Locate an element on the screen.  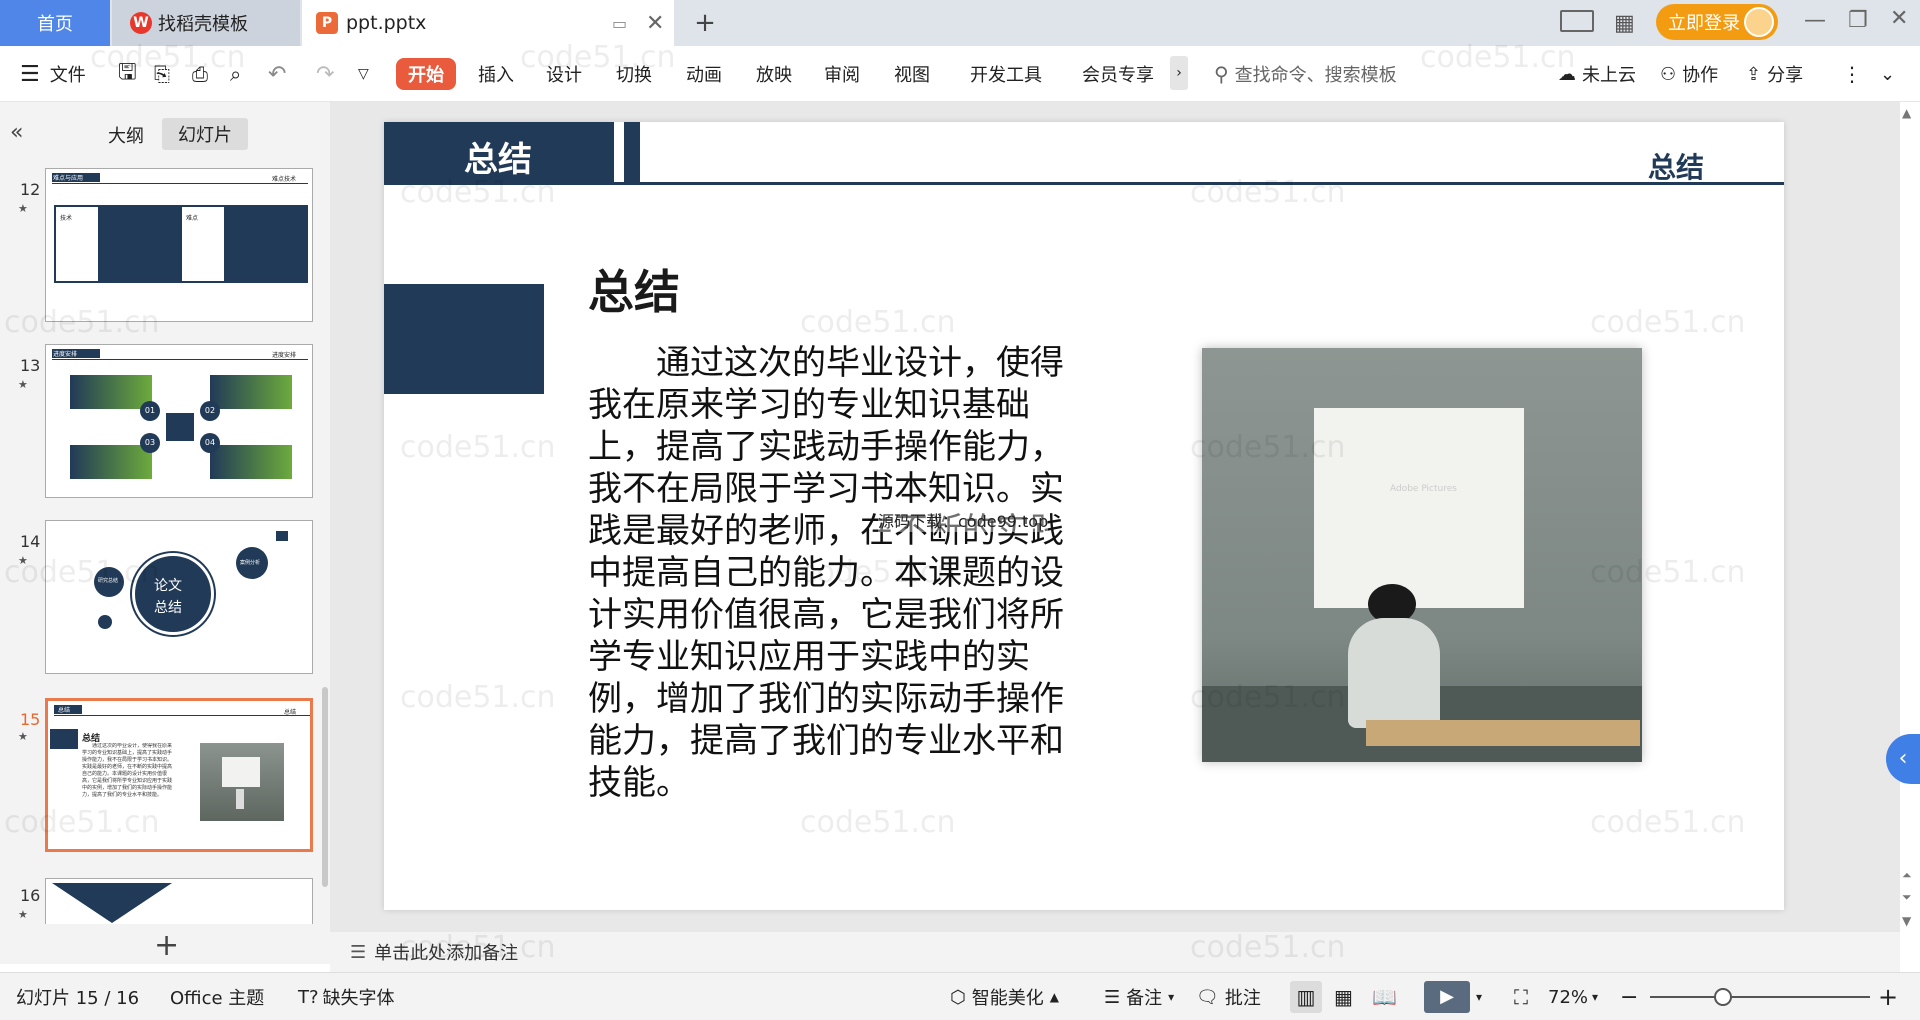
slide-thumbnail-12: 难点与应用 难点技术 技术 难点 is located at coordinates (179, 245).